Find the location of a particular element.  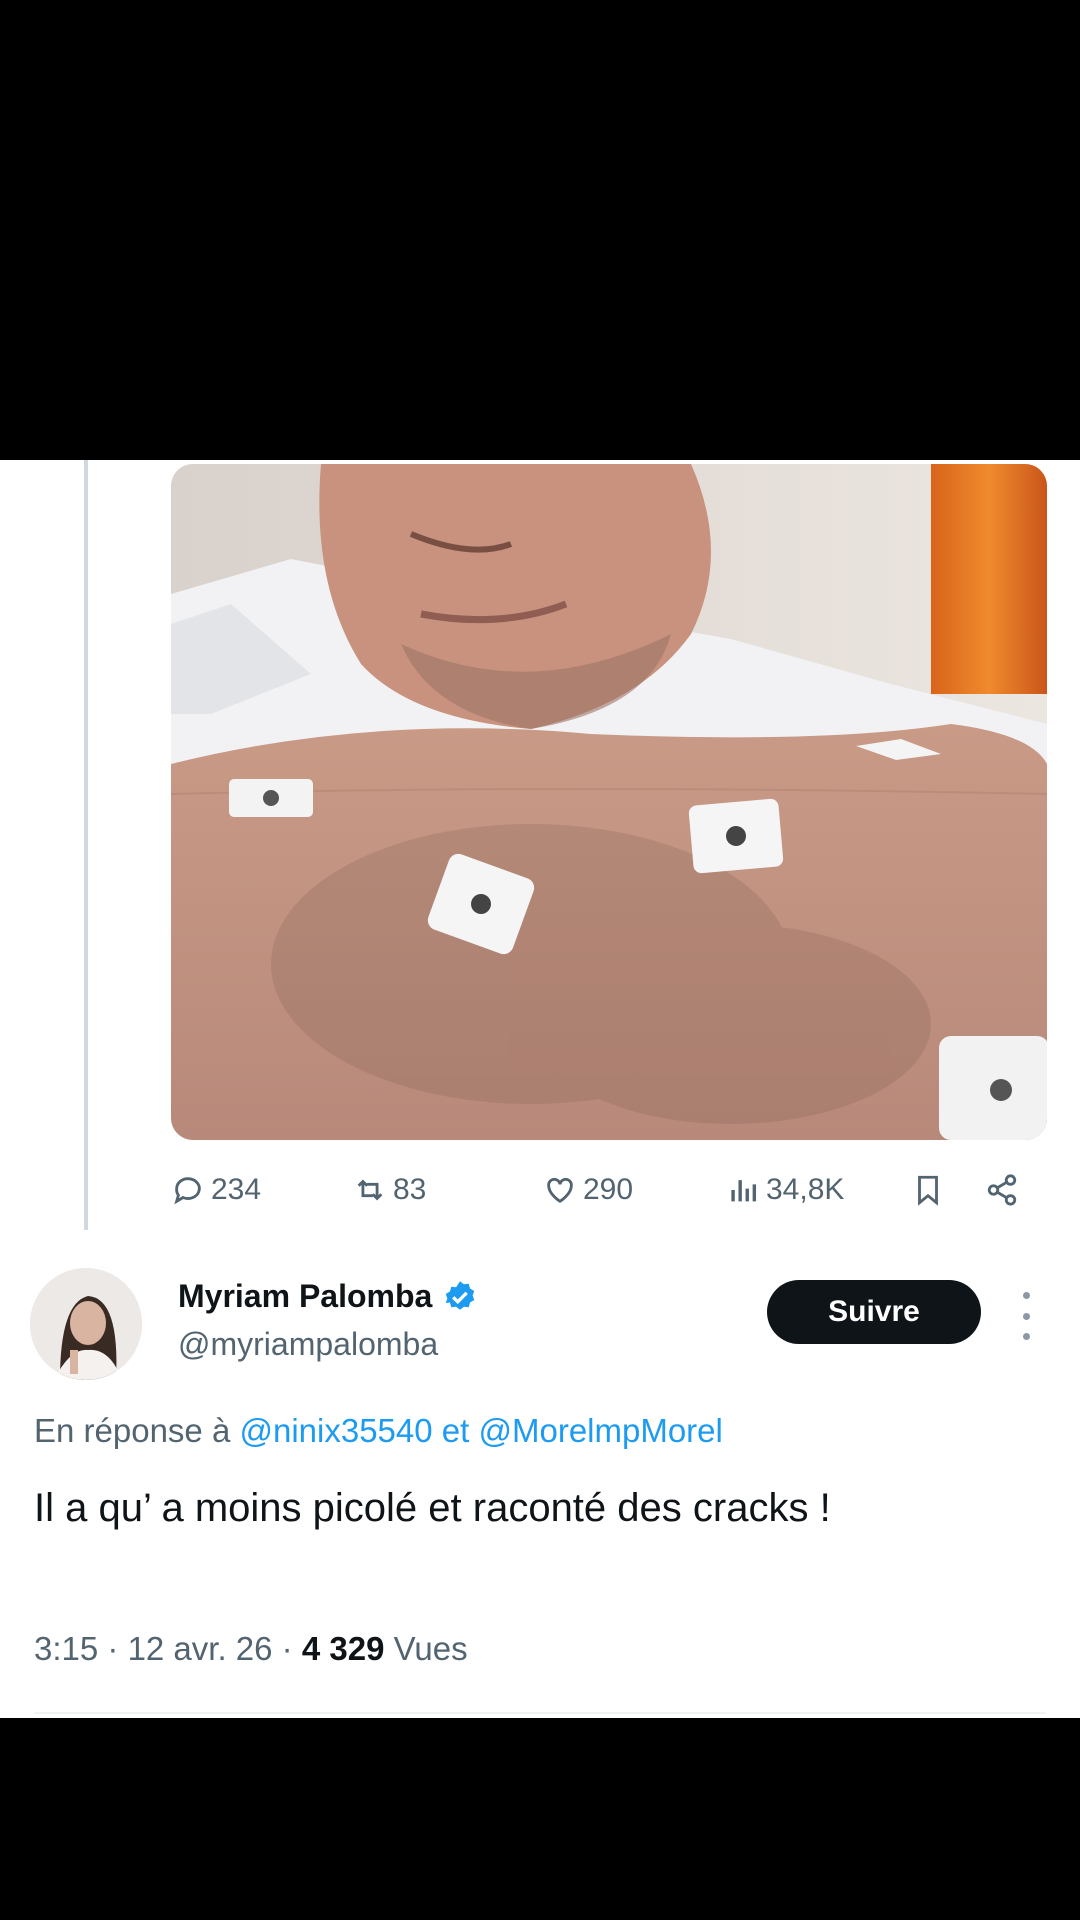

avatar-image is located at coordinates (86, 1324).